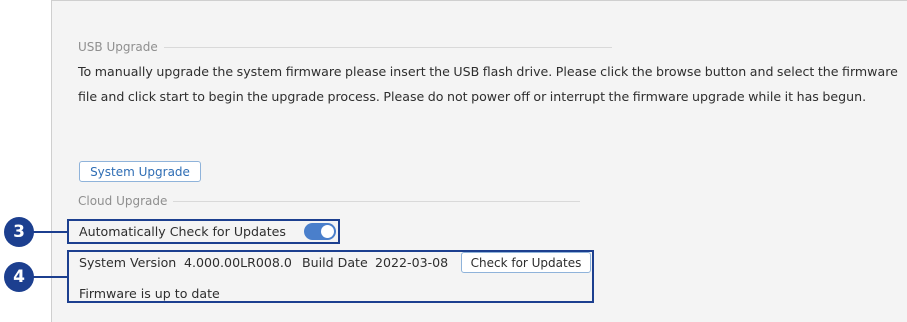 The image size is (907, 322). I want to click on usb-upgrade-title-text: USB Upgrade, so click(118, 47).